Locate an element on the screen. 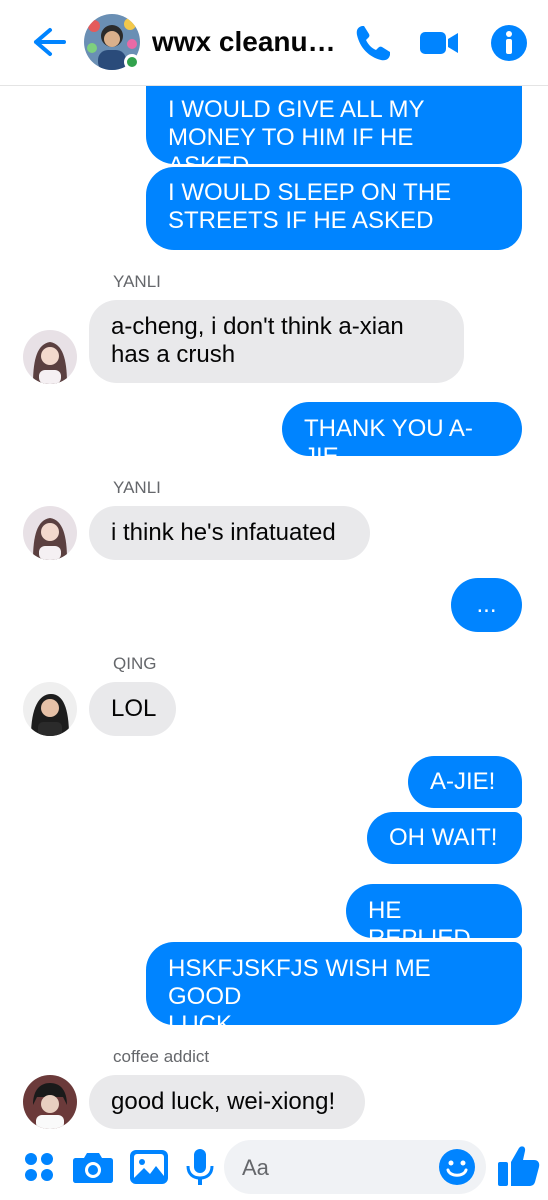 The height and width of the screenshot is (1200, 548). thumbs-up-icon is located at coordinates (518, 1166).